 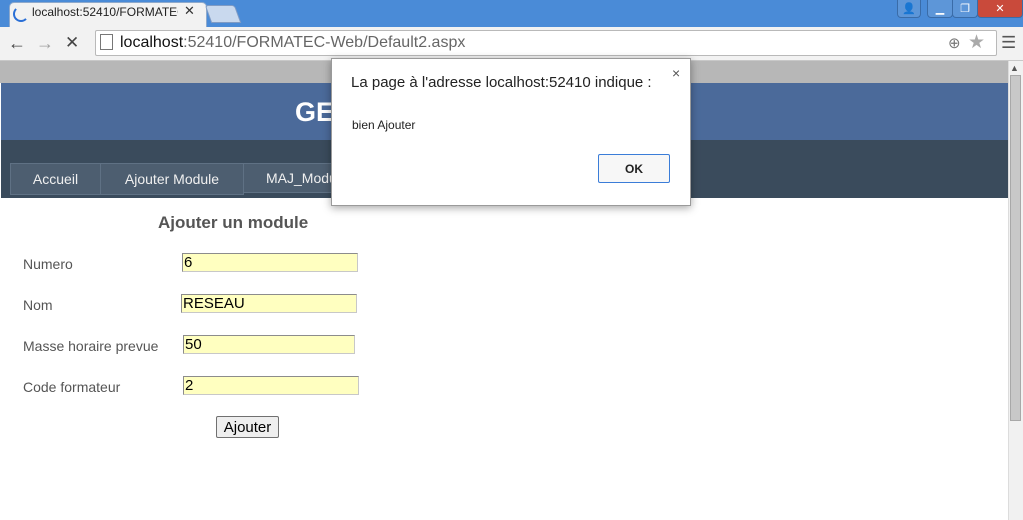 What do you see at coordinates (965, 9) in the screenshot?
I see `restore-button: ❐` at bounding box center [965, 9].